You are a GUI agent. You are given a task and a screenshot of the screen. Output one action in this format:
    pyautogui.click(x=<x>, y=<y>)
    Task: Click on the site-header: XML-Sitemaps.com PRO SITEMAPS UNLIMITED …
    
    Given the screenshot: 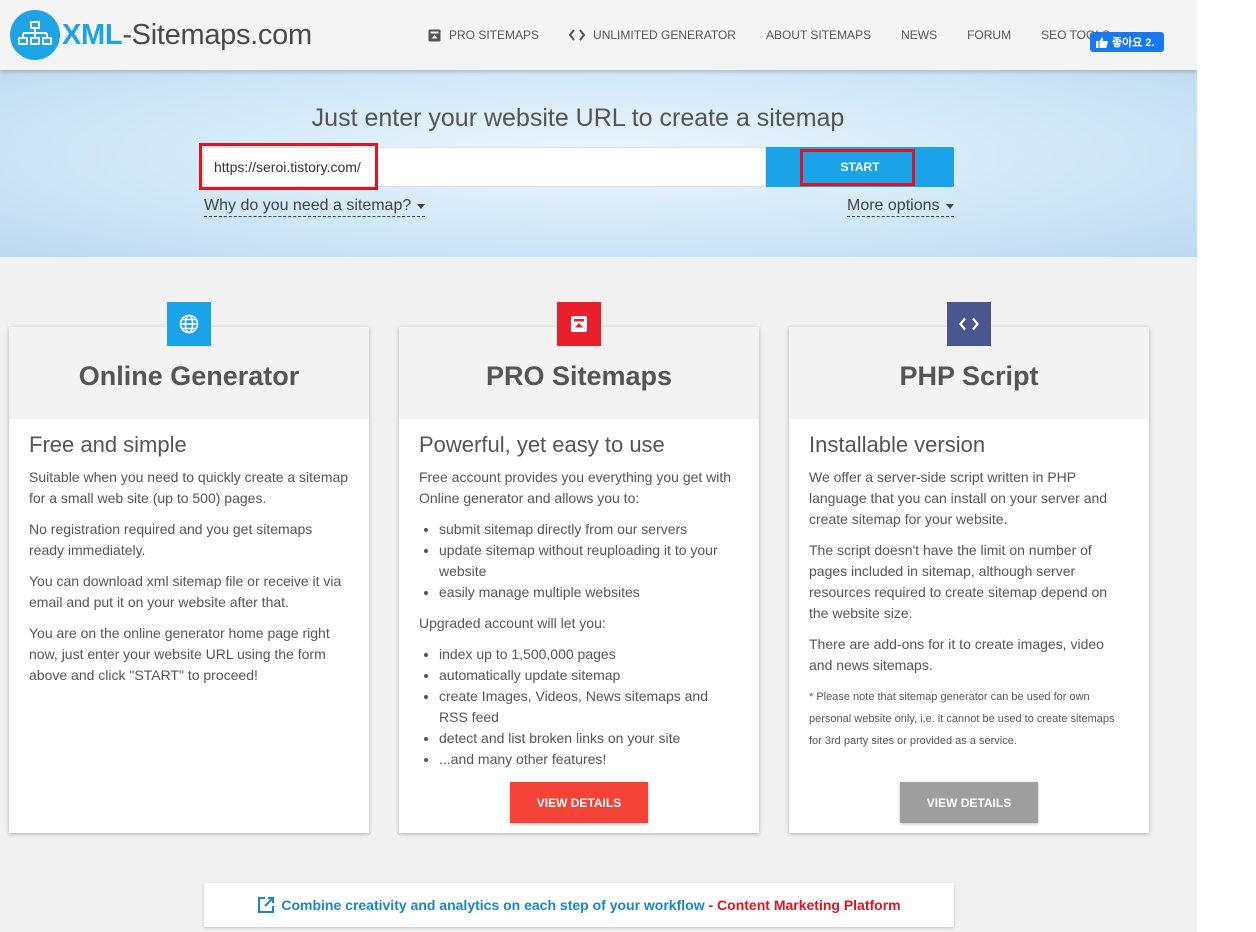 What is the action you would take?
    pyautogui.click(x=598, y=35)
    